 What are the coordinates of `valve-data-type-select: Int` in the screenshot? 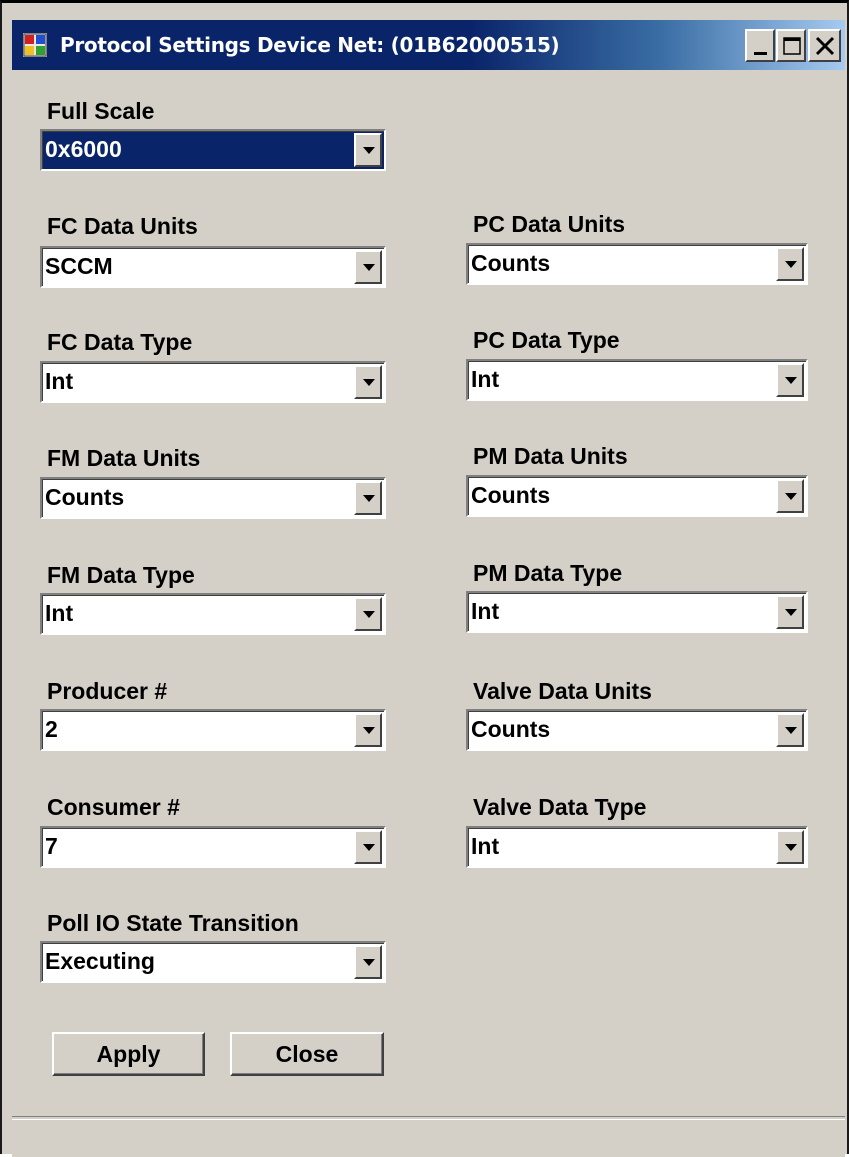 It's located at (637, 847).